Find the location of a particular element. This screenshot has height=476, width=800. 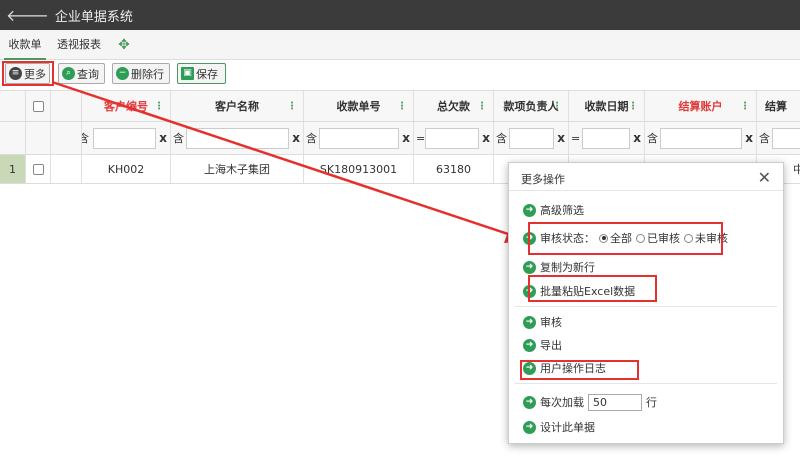

load-count-input: 50 is located at coordinates (615, 402).